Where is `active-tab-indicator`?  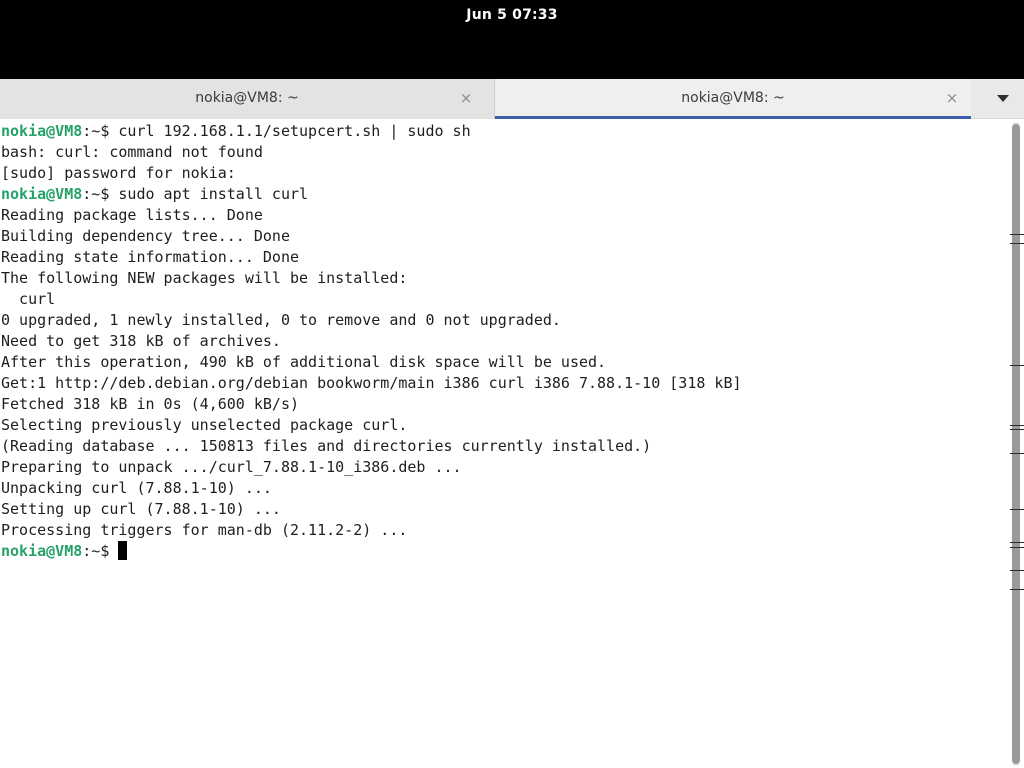
active-tab-indicator is located at coordinates (733, 117).